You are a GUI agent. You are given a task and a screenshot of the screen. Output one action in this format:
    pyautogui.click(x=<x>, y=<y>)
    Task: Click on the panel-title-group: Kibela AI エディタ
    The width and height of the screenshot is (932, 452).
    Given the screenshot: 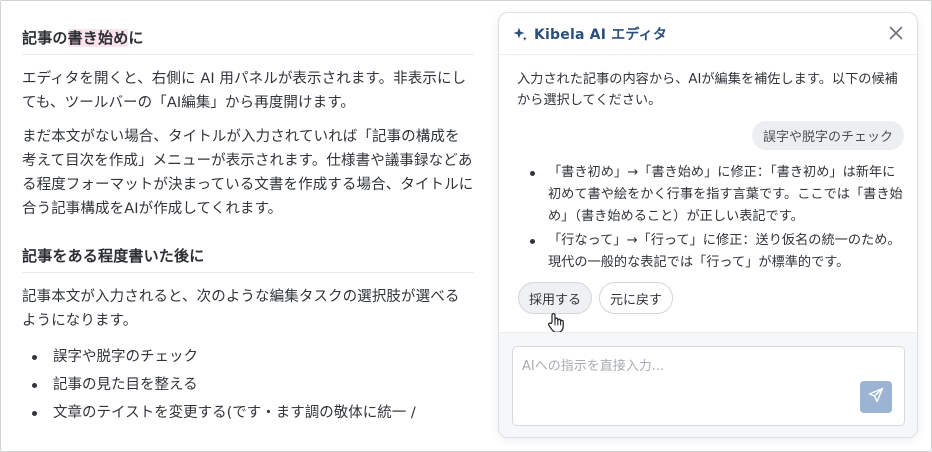 What is the action you would take?
    pyautogui.click(x=589, y=34)
    